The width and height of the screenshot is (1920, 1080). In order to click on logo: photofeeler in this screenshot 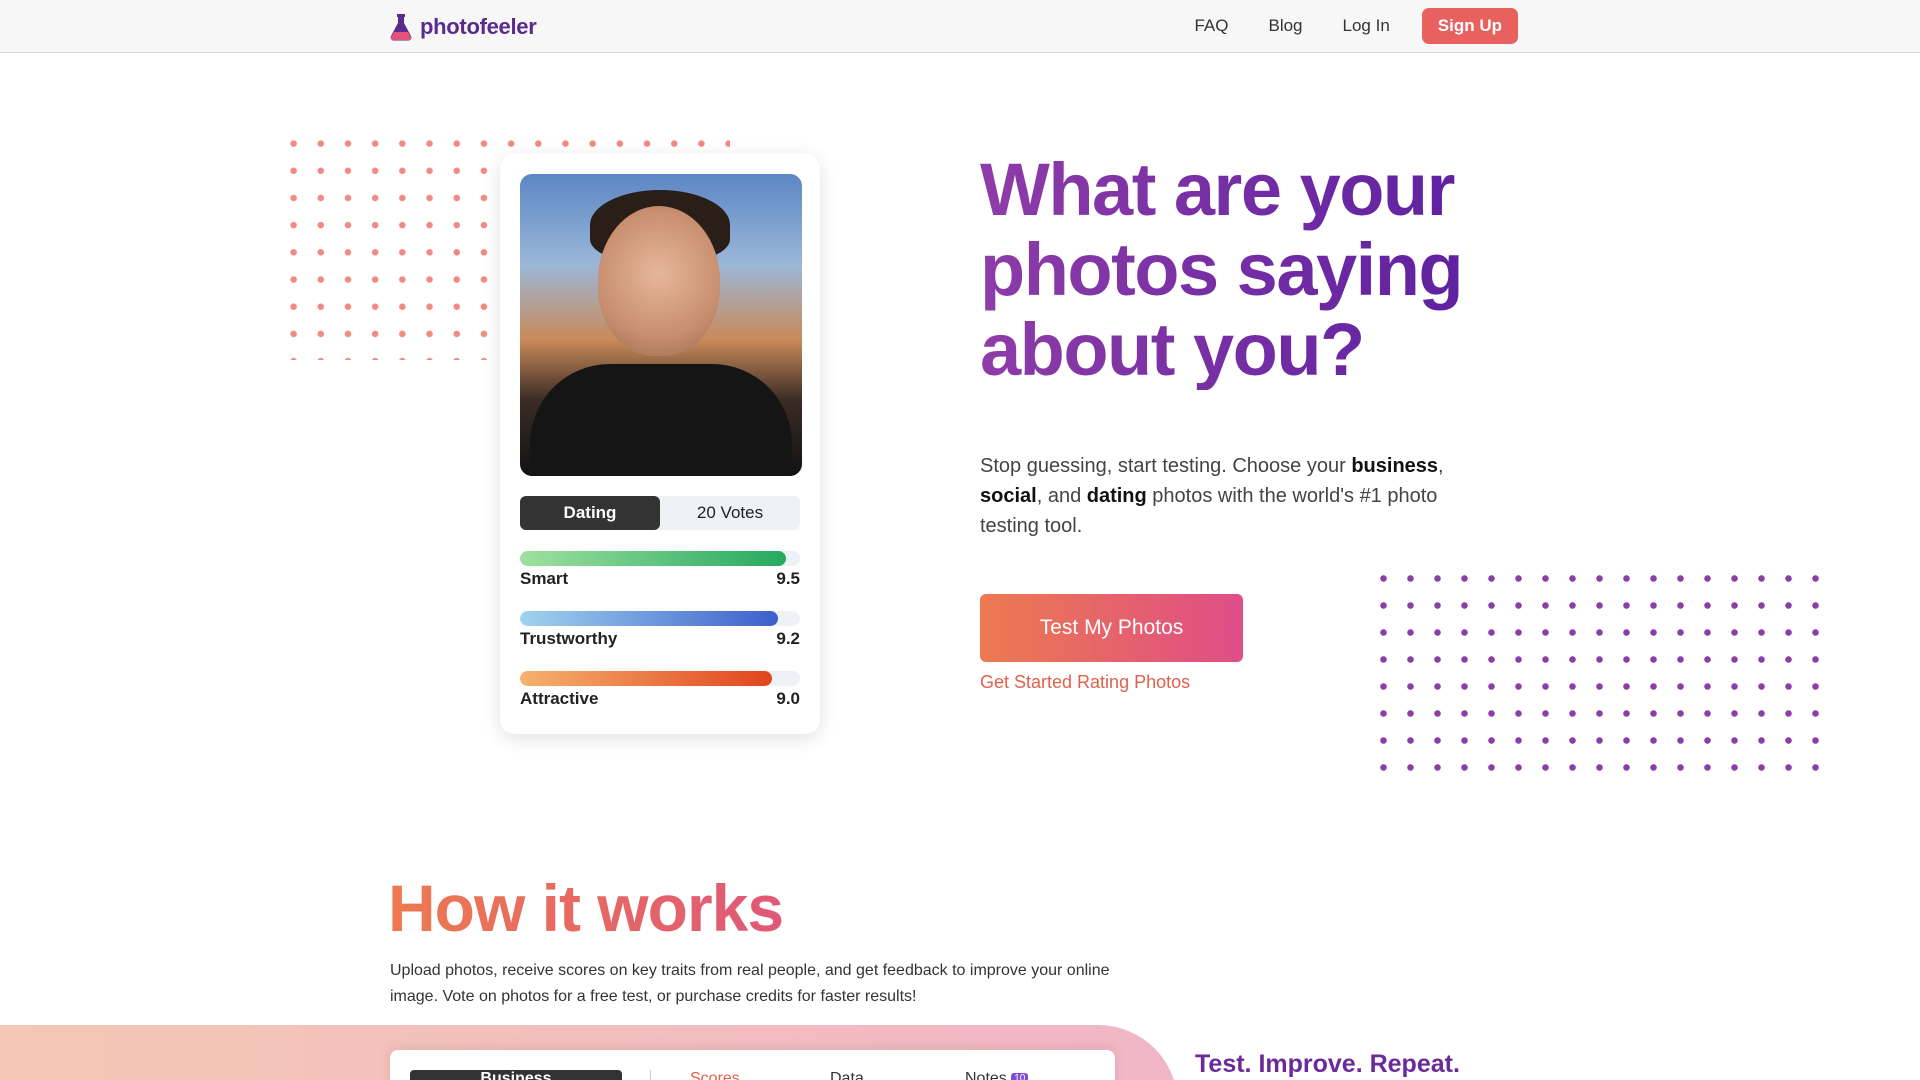, I will do `click(462, 27)`.